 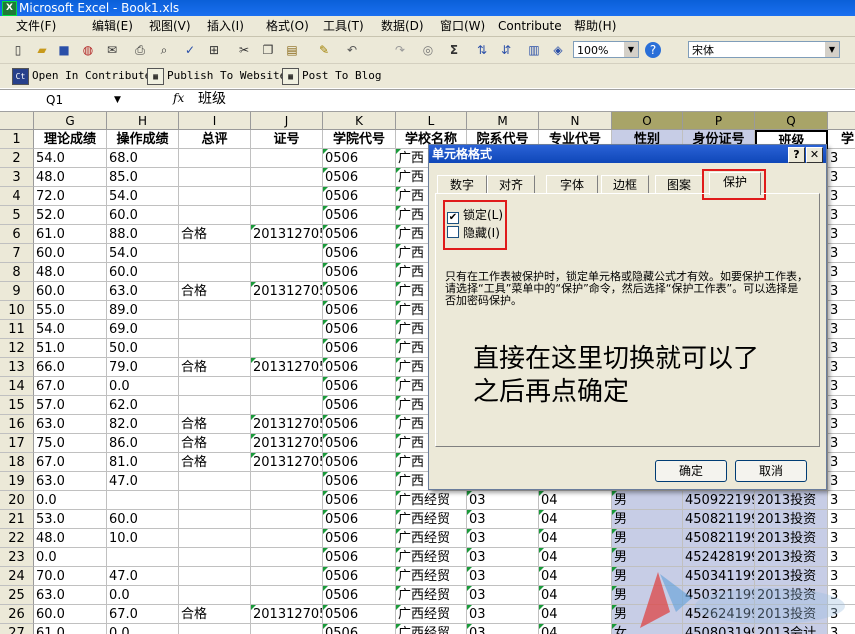 I want to click on menu-view: 视图(V), so click(x=170, y=26).